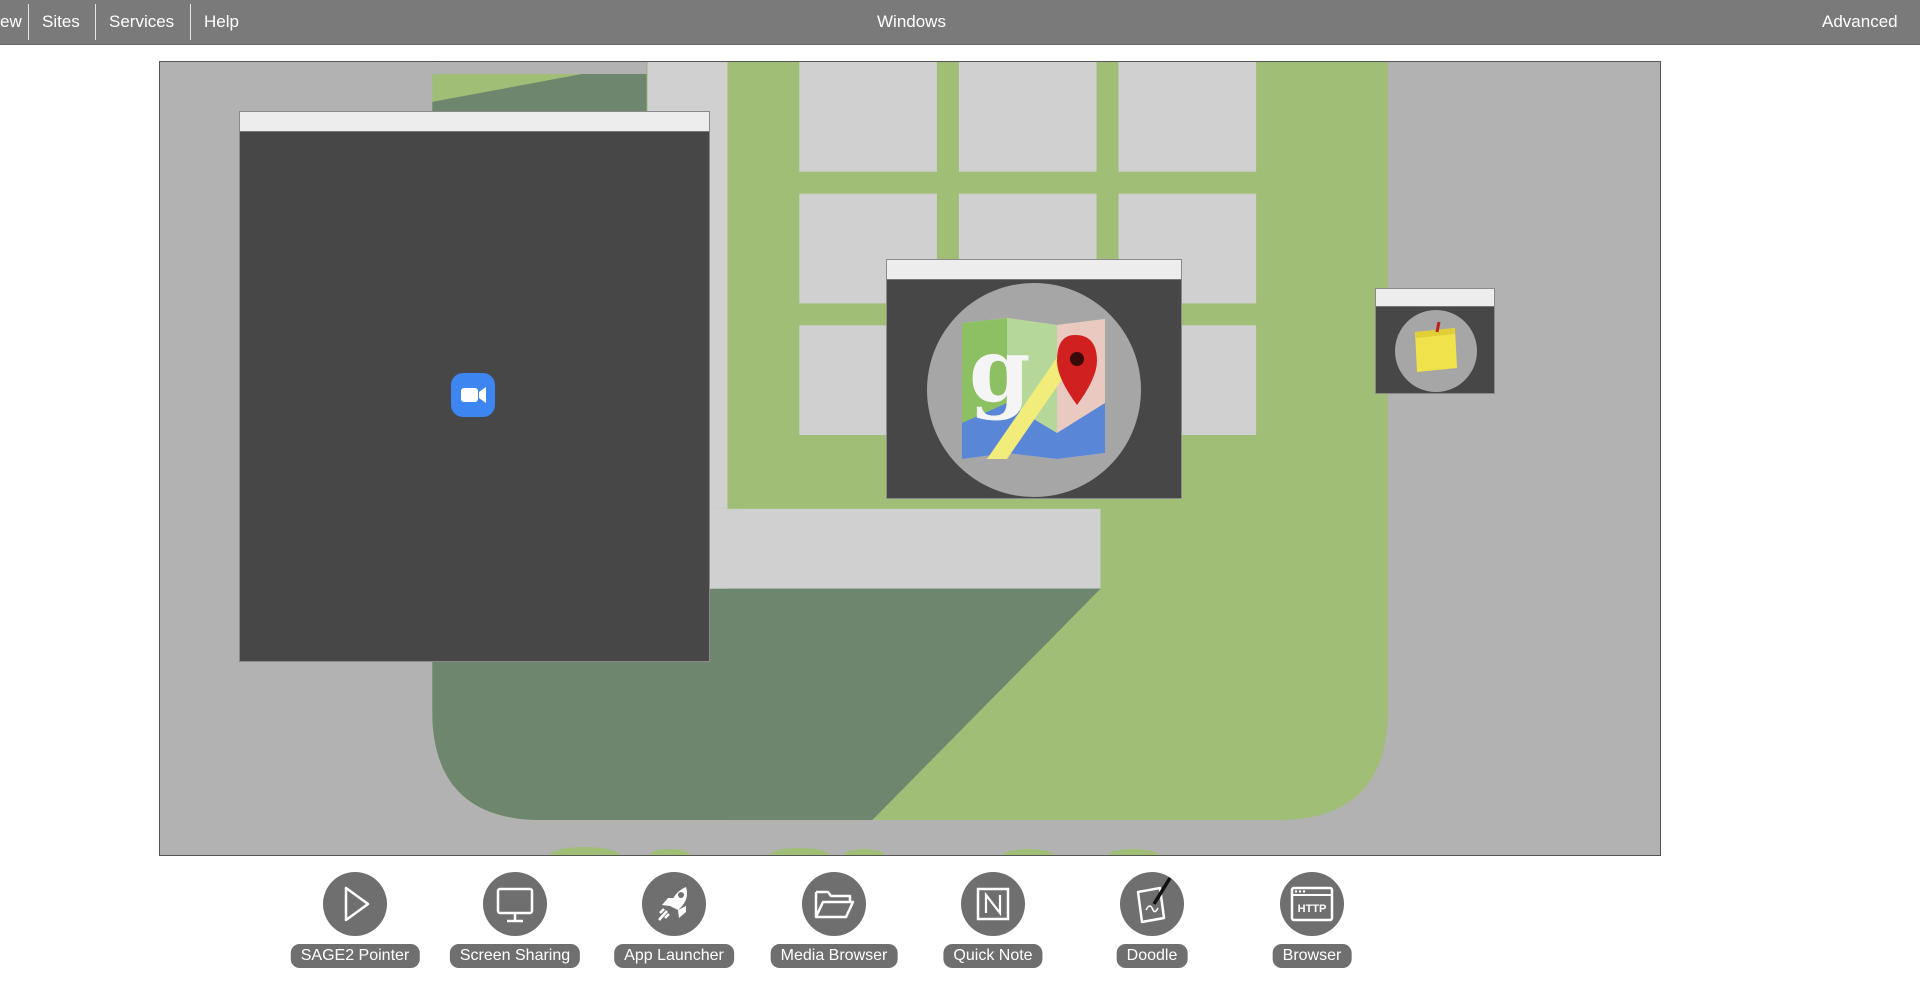 The image size is (1920, 988). Describe the element at coordinates (993, 926) in the screenshot. I see `quick-note-button: Quick Note` at that location.